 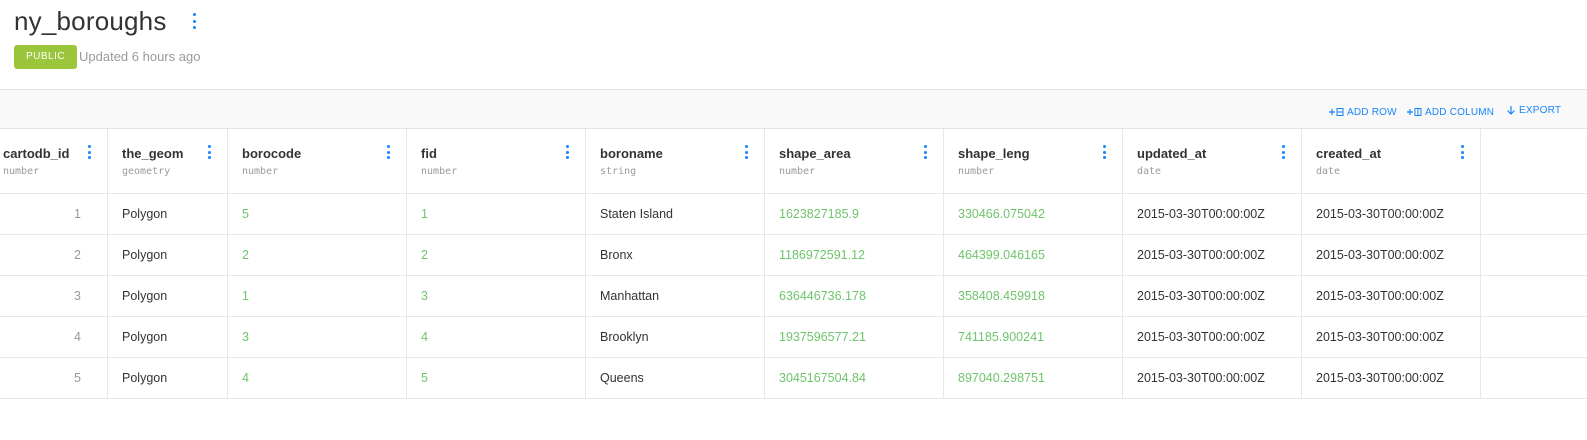 I want to click on cell-fid: 1, so click(x=496, y=214).